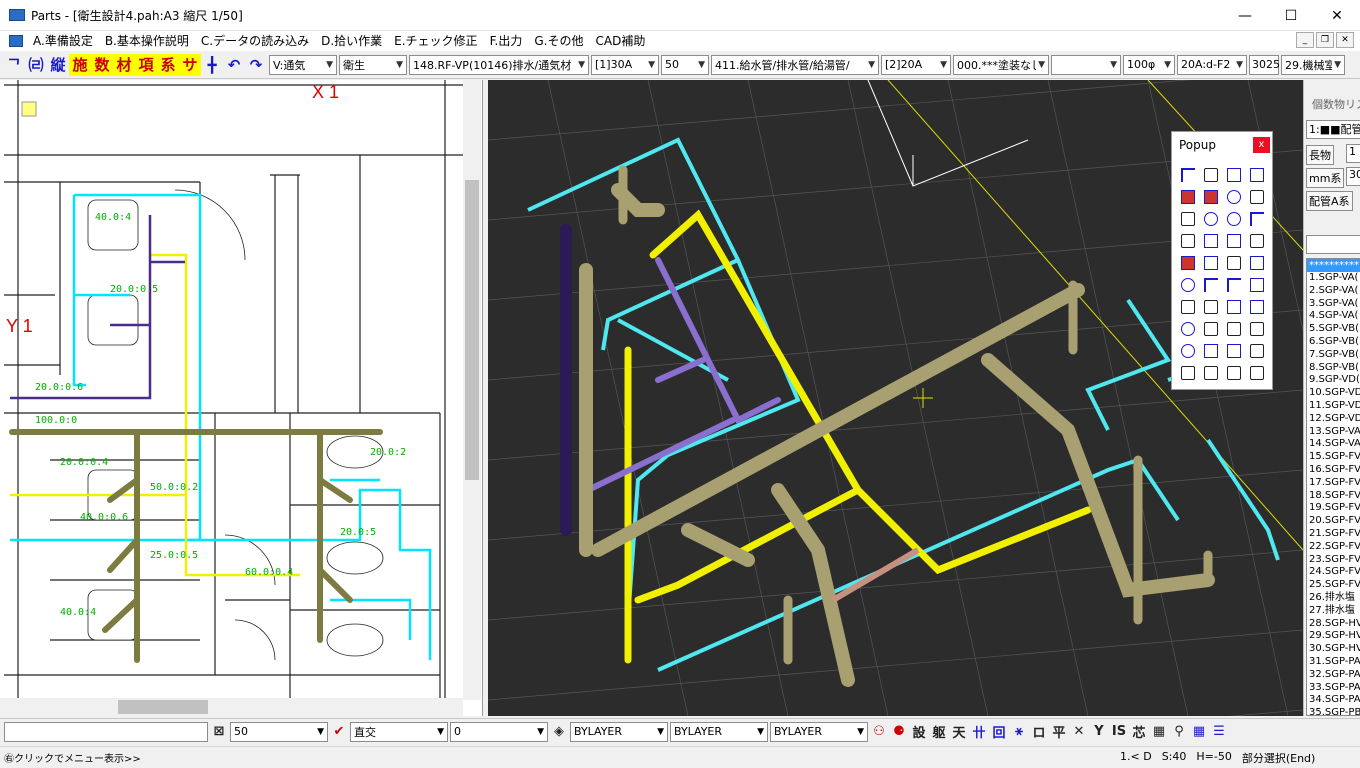 The width and height of the screenshot is (1360, 768). I want to click on document-icon, so click(16, 41).